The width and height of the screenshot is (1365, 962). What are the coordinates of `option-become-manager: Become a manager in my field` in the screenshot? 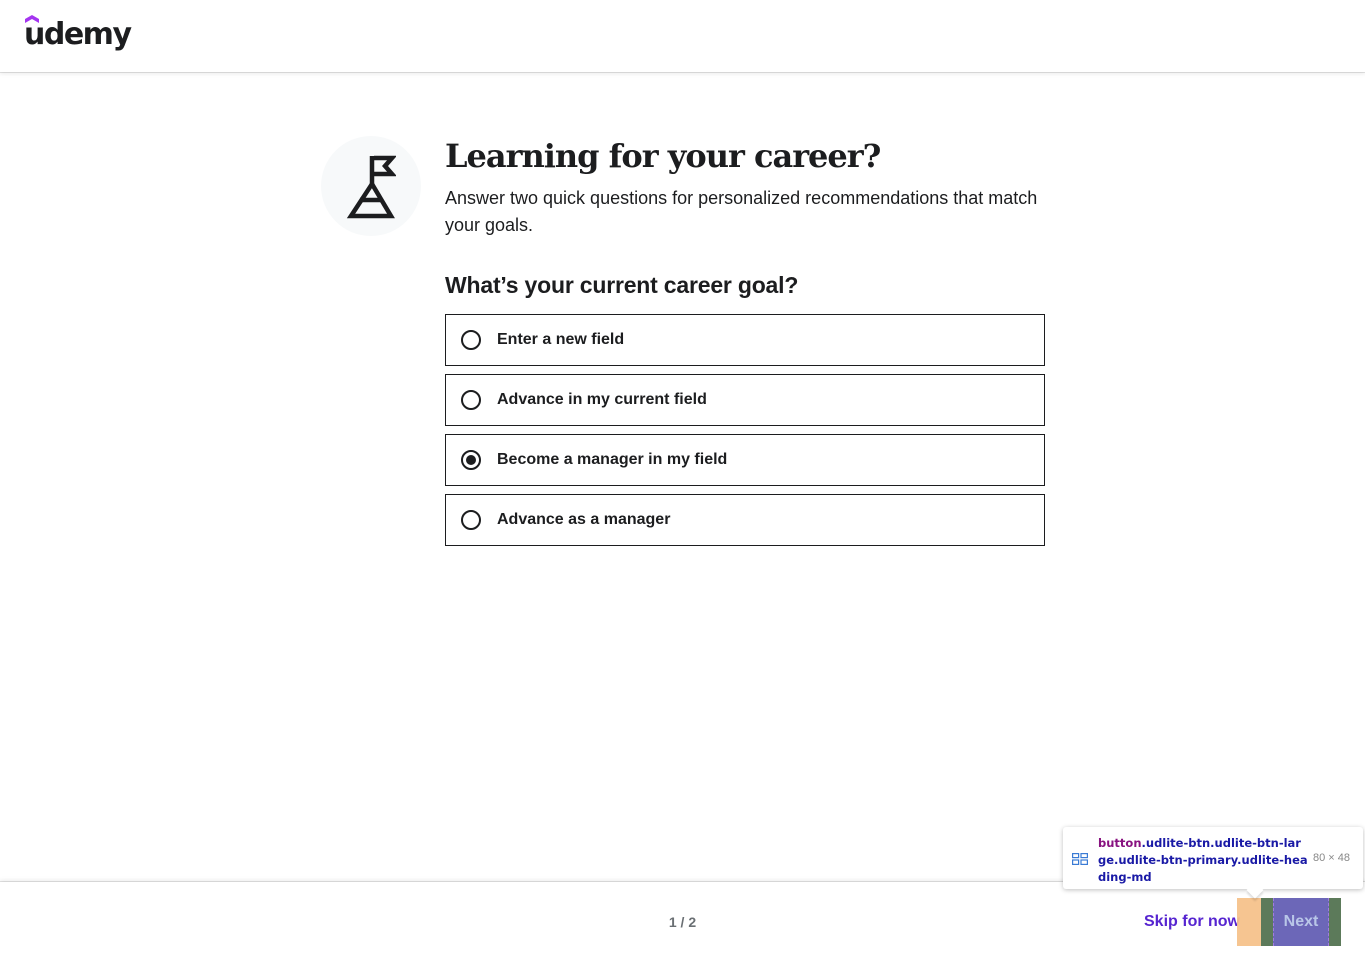 It's located at (745, 460).